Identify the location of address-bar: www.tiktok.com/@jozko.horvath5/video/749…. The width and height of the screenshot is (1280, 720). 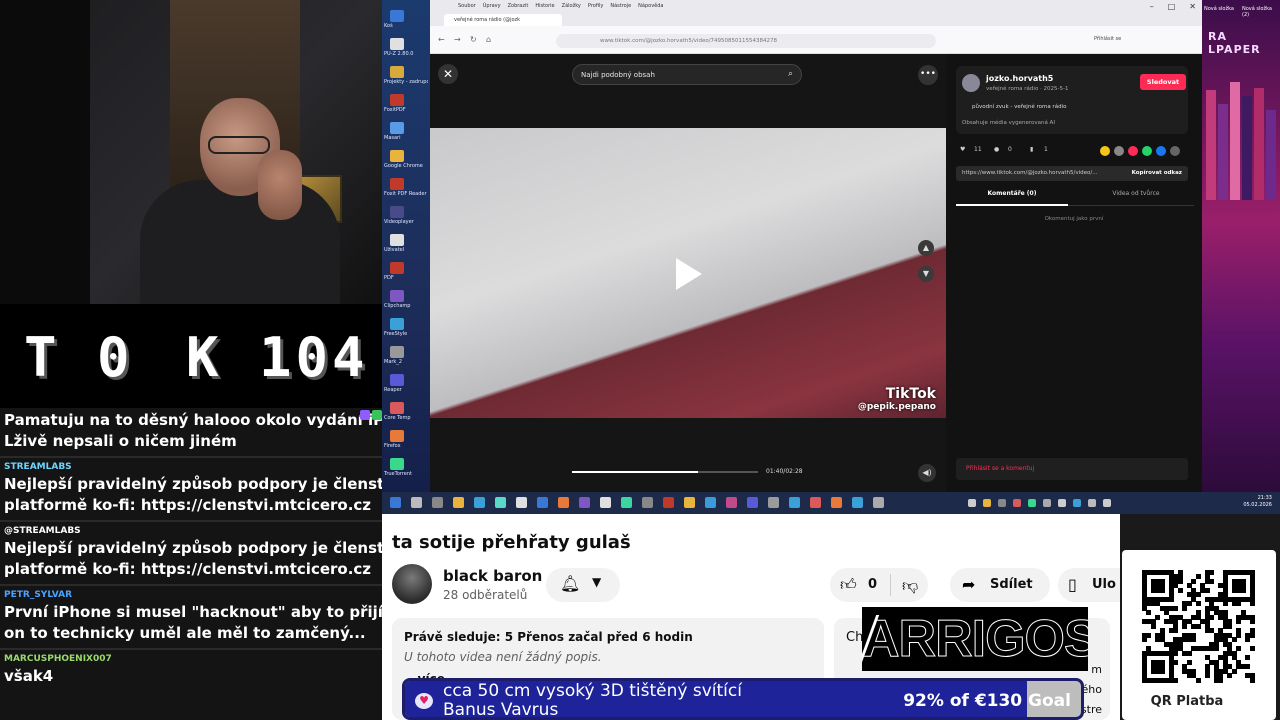
(746, 41).